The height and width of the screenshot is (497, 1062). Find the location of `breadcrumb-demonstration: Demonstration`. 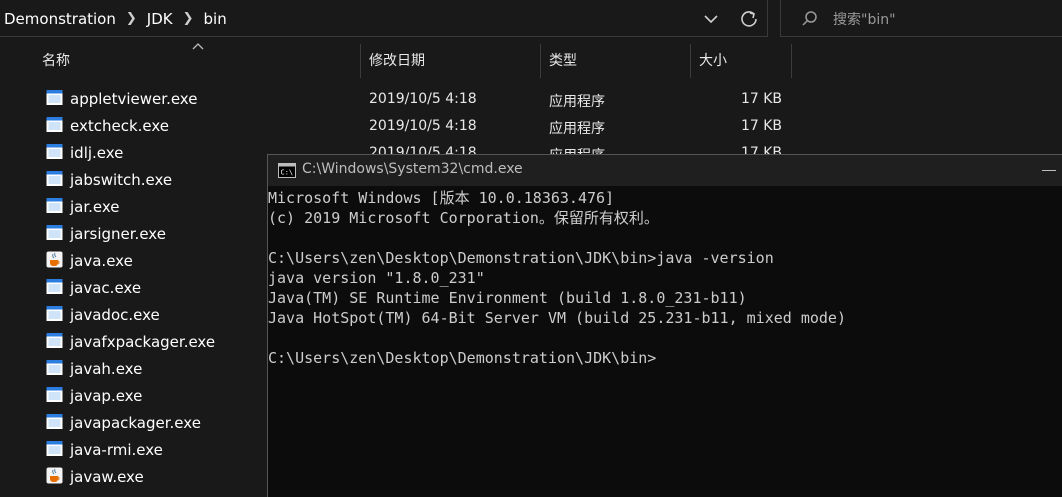

breadcrumb-demonstration: Demonstration is located at coordinates (60, 19).